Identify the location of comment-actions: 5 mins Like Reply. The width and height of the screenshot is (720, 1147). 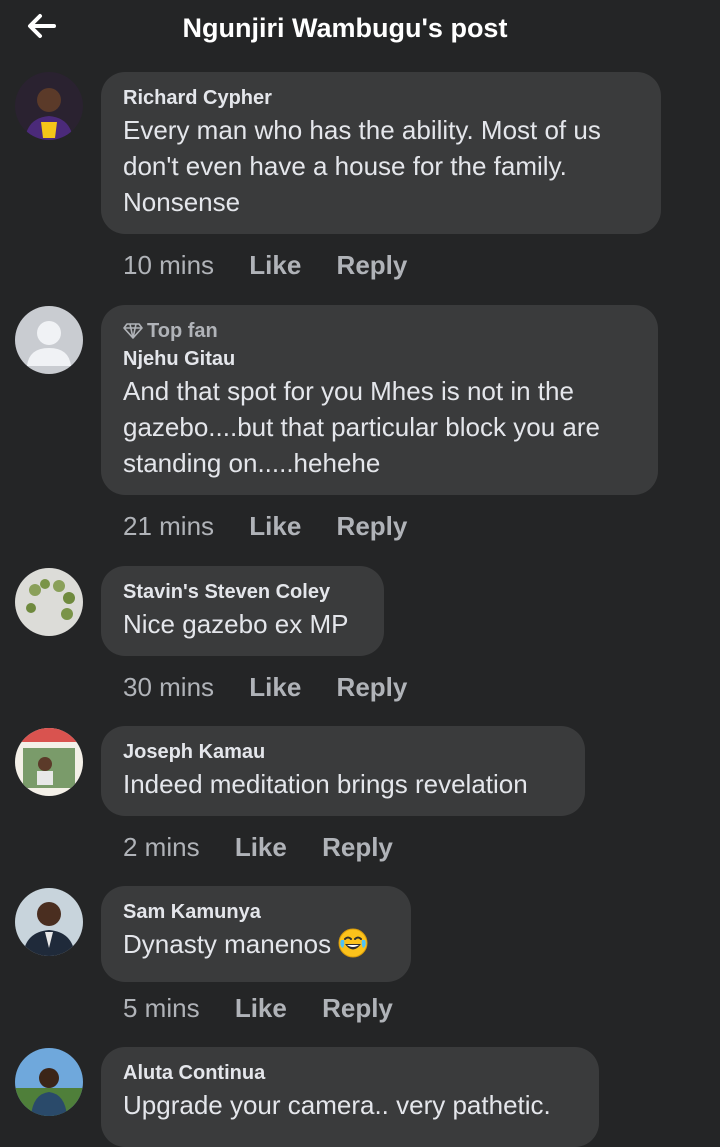
(272, 1008).